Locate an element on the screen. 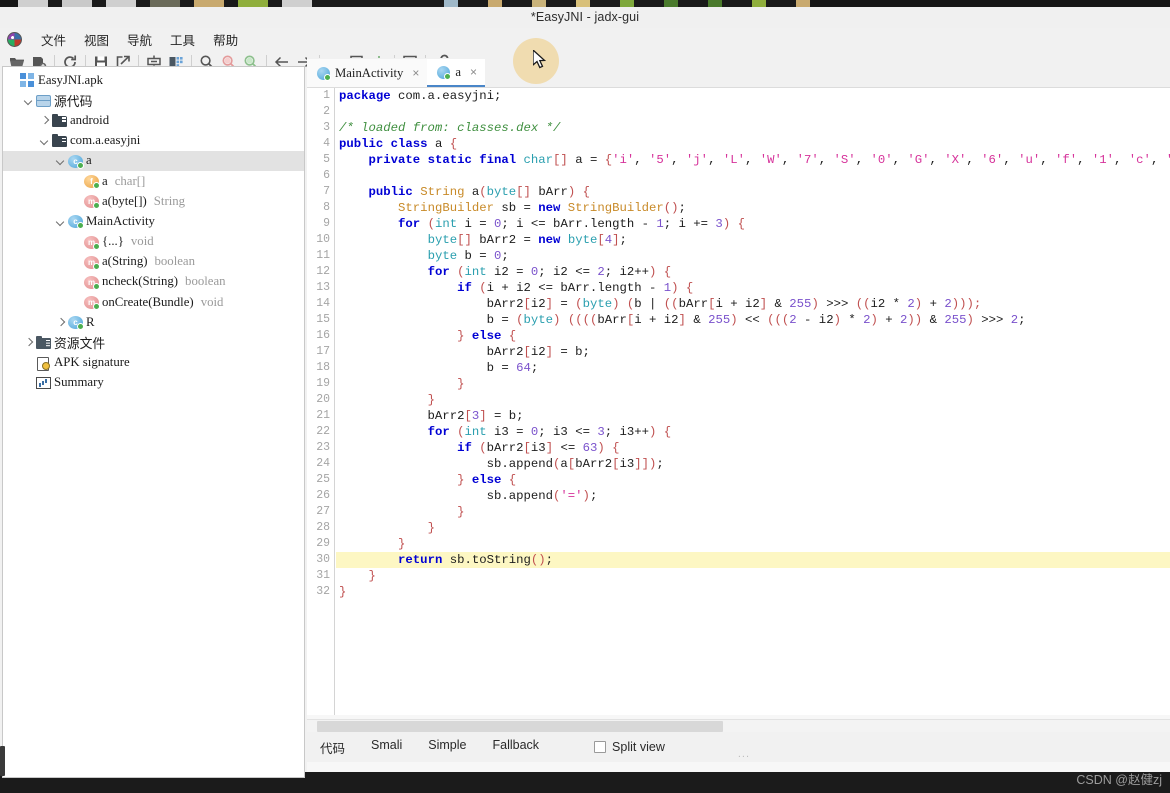 This screenshot has height=793, width=1170. sidebar-collapse-handle is located at coordinates (2, 761).